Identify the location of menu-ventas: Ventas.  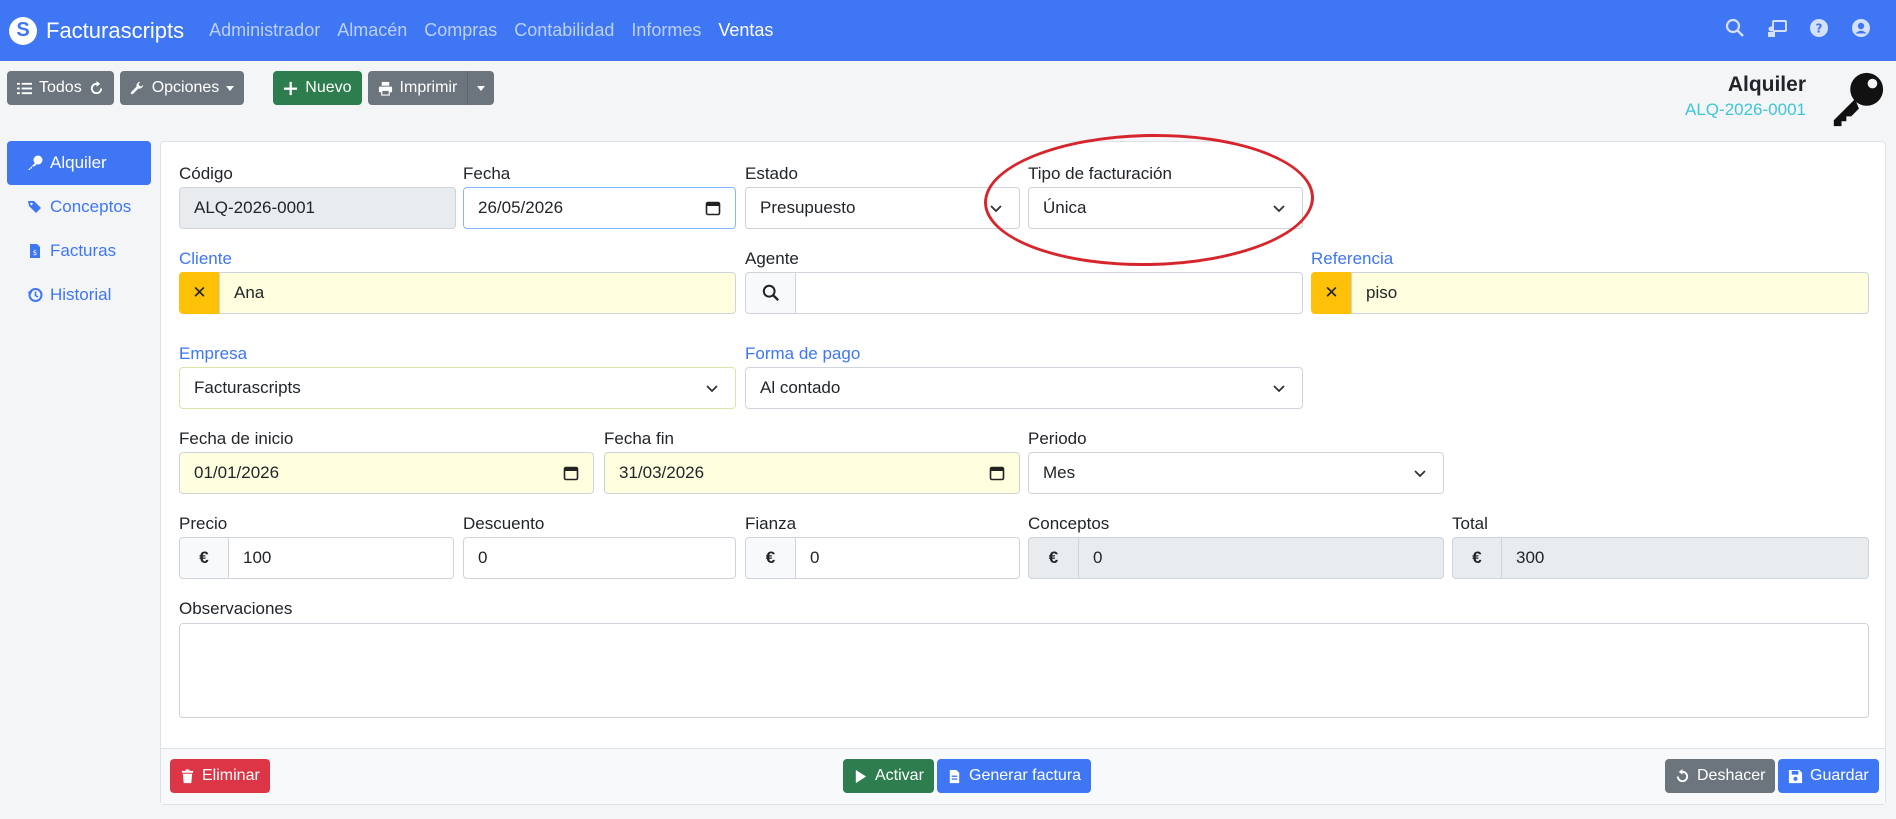
(745, 30).